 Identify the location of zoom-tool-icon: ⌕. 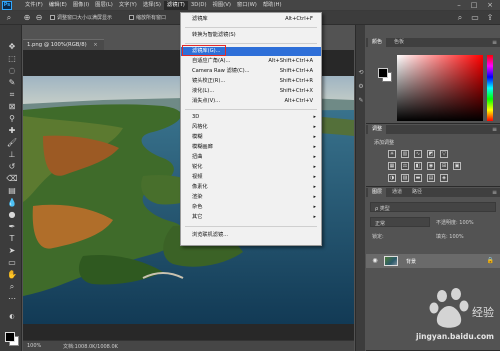
(9, 18).